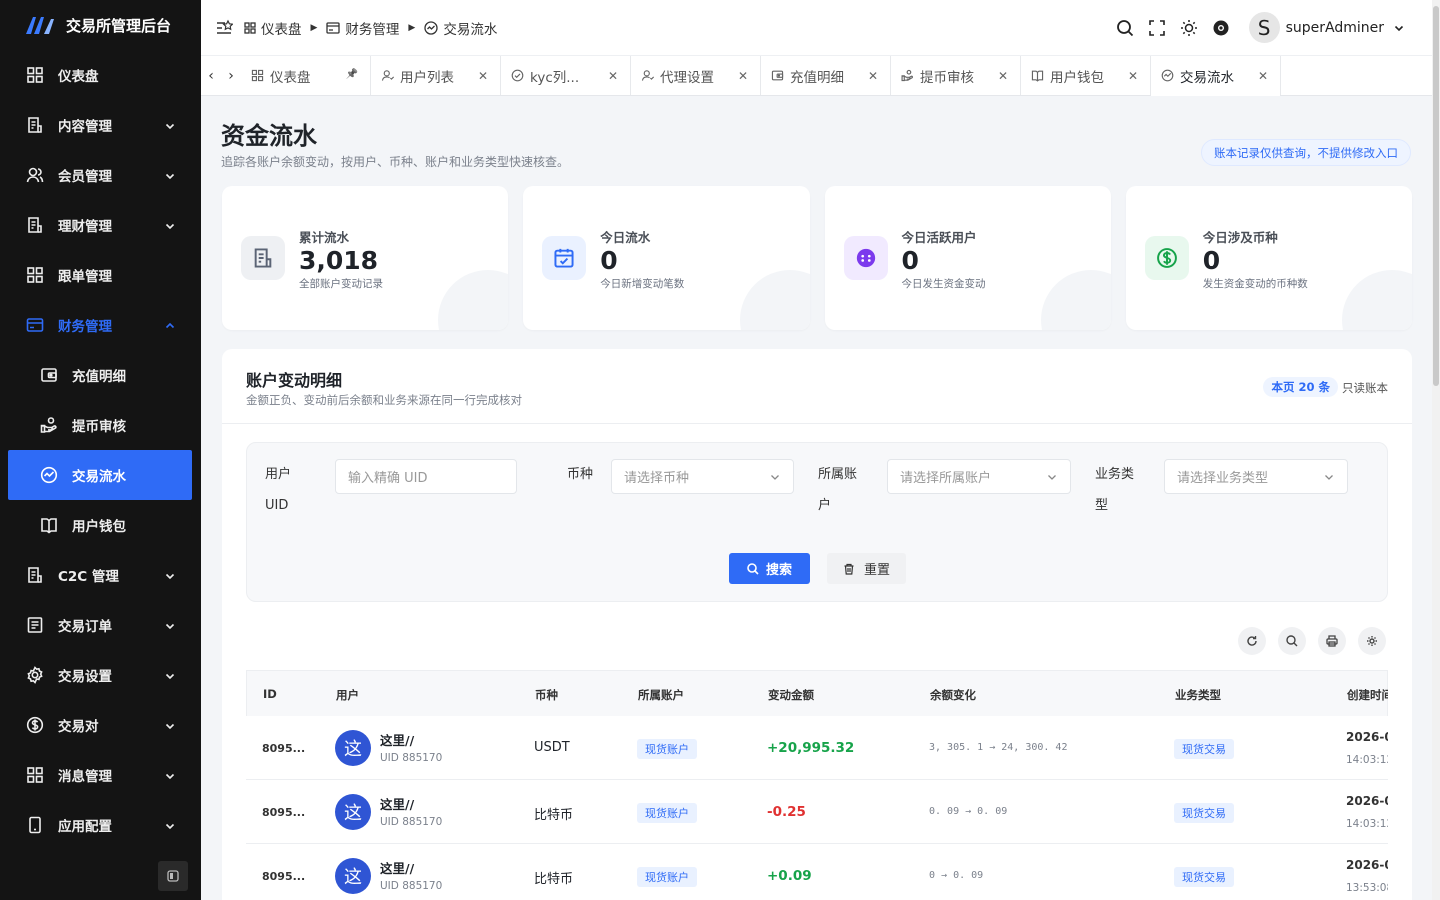  What do you see at coordinates (1086, 75) in the screenshot?
I see `tab-6: 用户钱包 ✕` at bounding box center [1086, 75].